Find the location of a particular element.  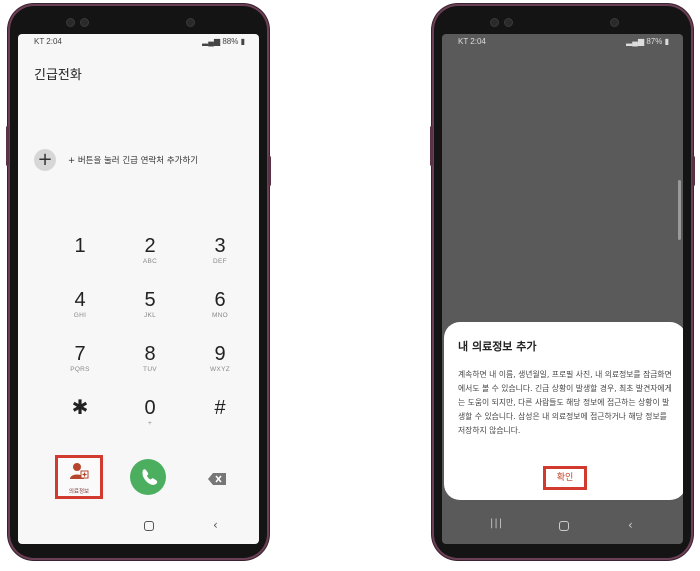

navigation-bar: ‹ is located at coordinates (138, 526).